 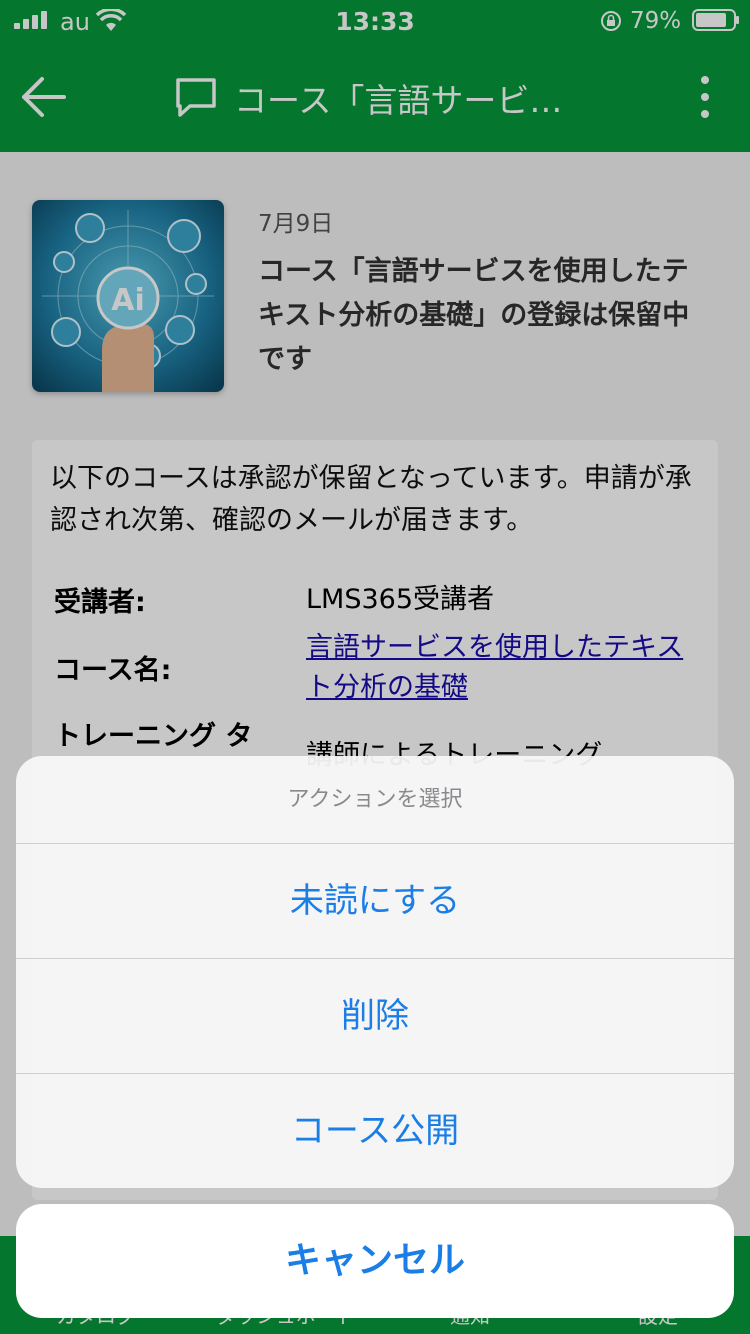 What do you see at coordinates (375, 800) in the screenshot?
I see `action-sheet-title: アクションを選択` at bounding box center [375, 800].